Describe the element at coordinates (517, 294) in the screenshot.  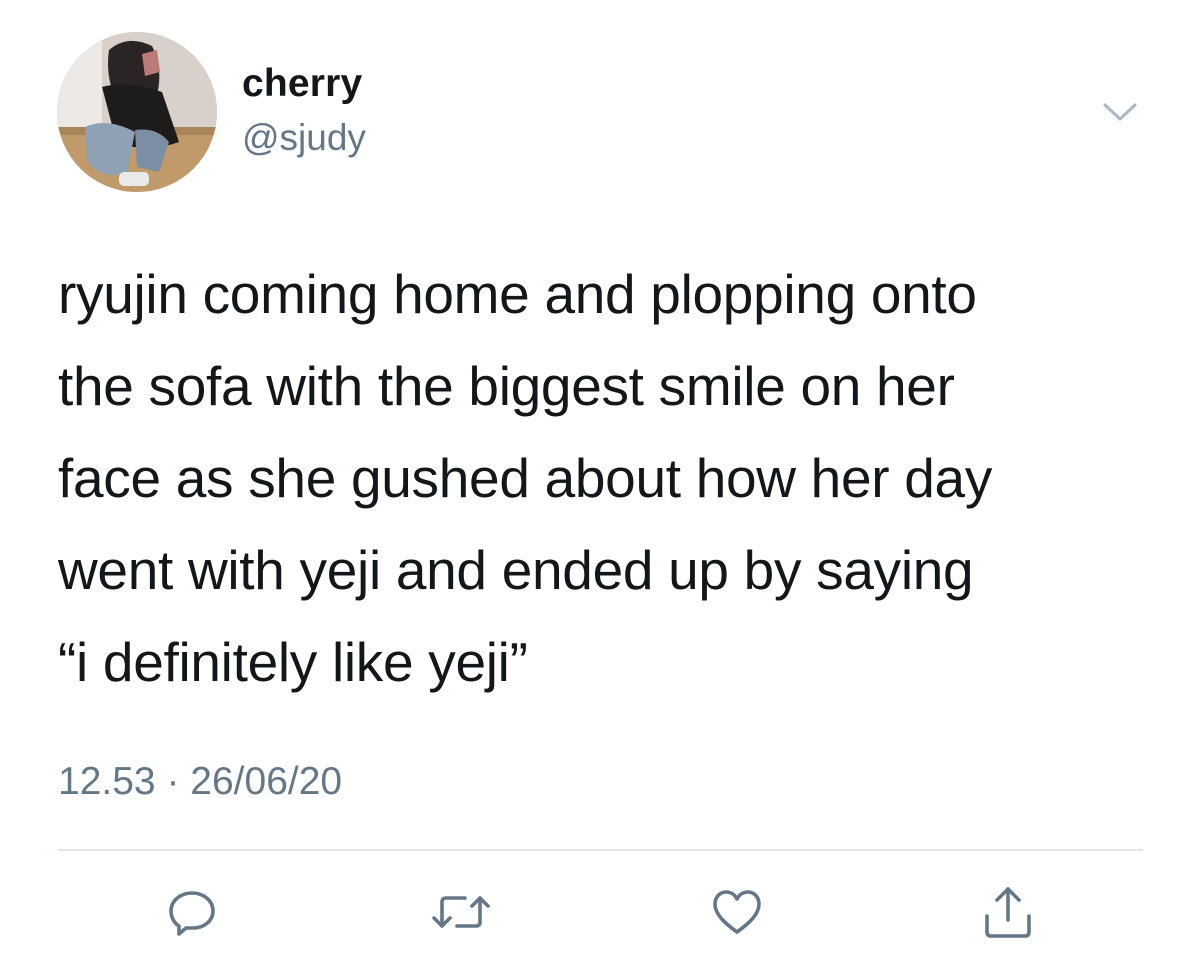
I see `tweet-text-line: ryujin coming home and plopping onto` at that location.